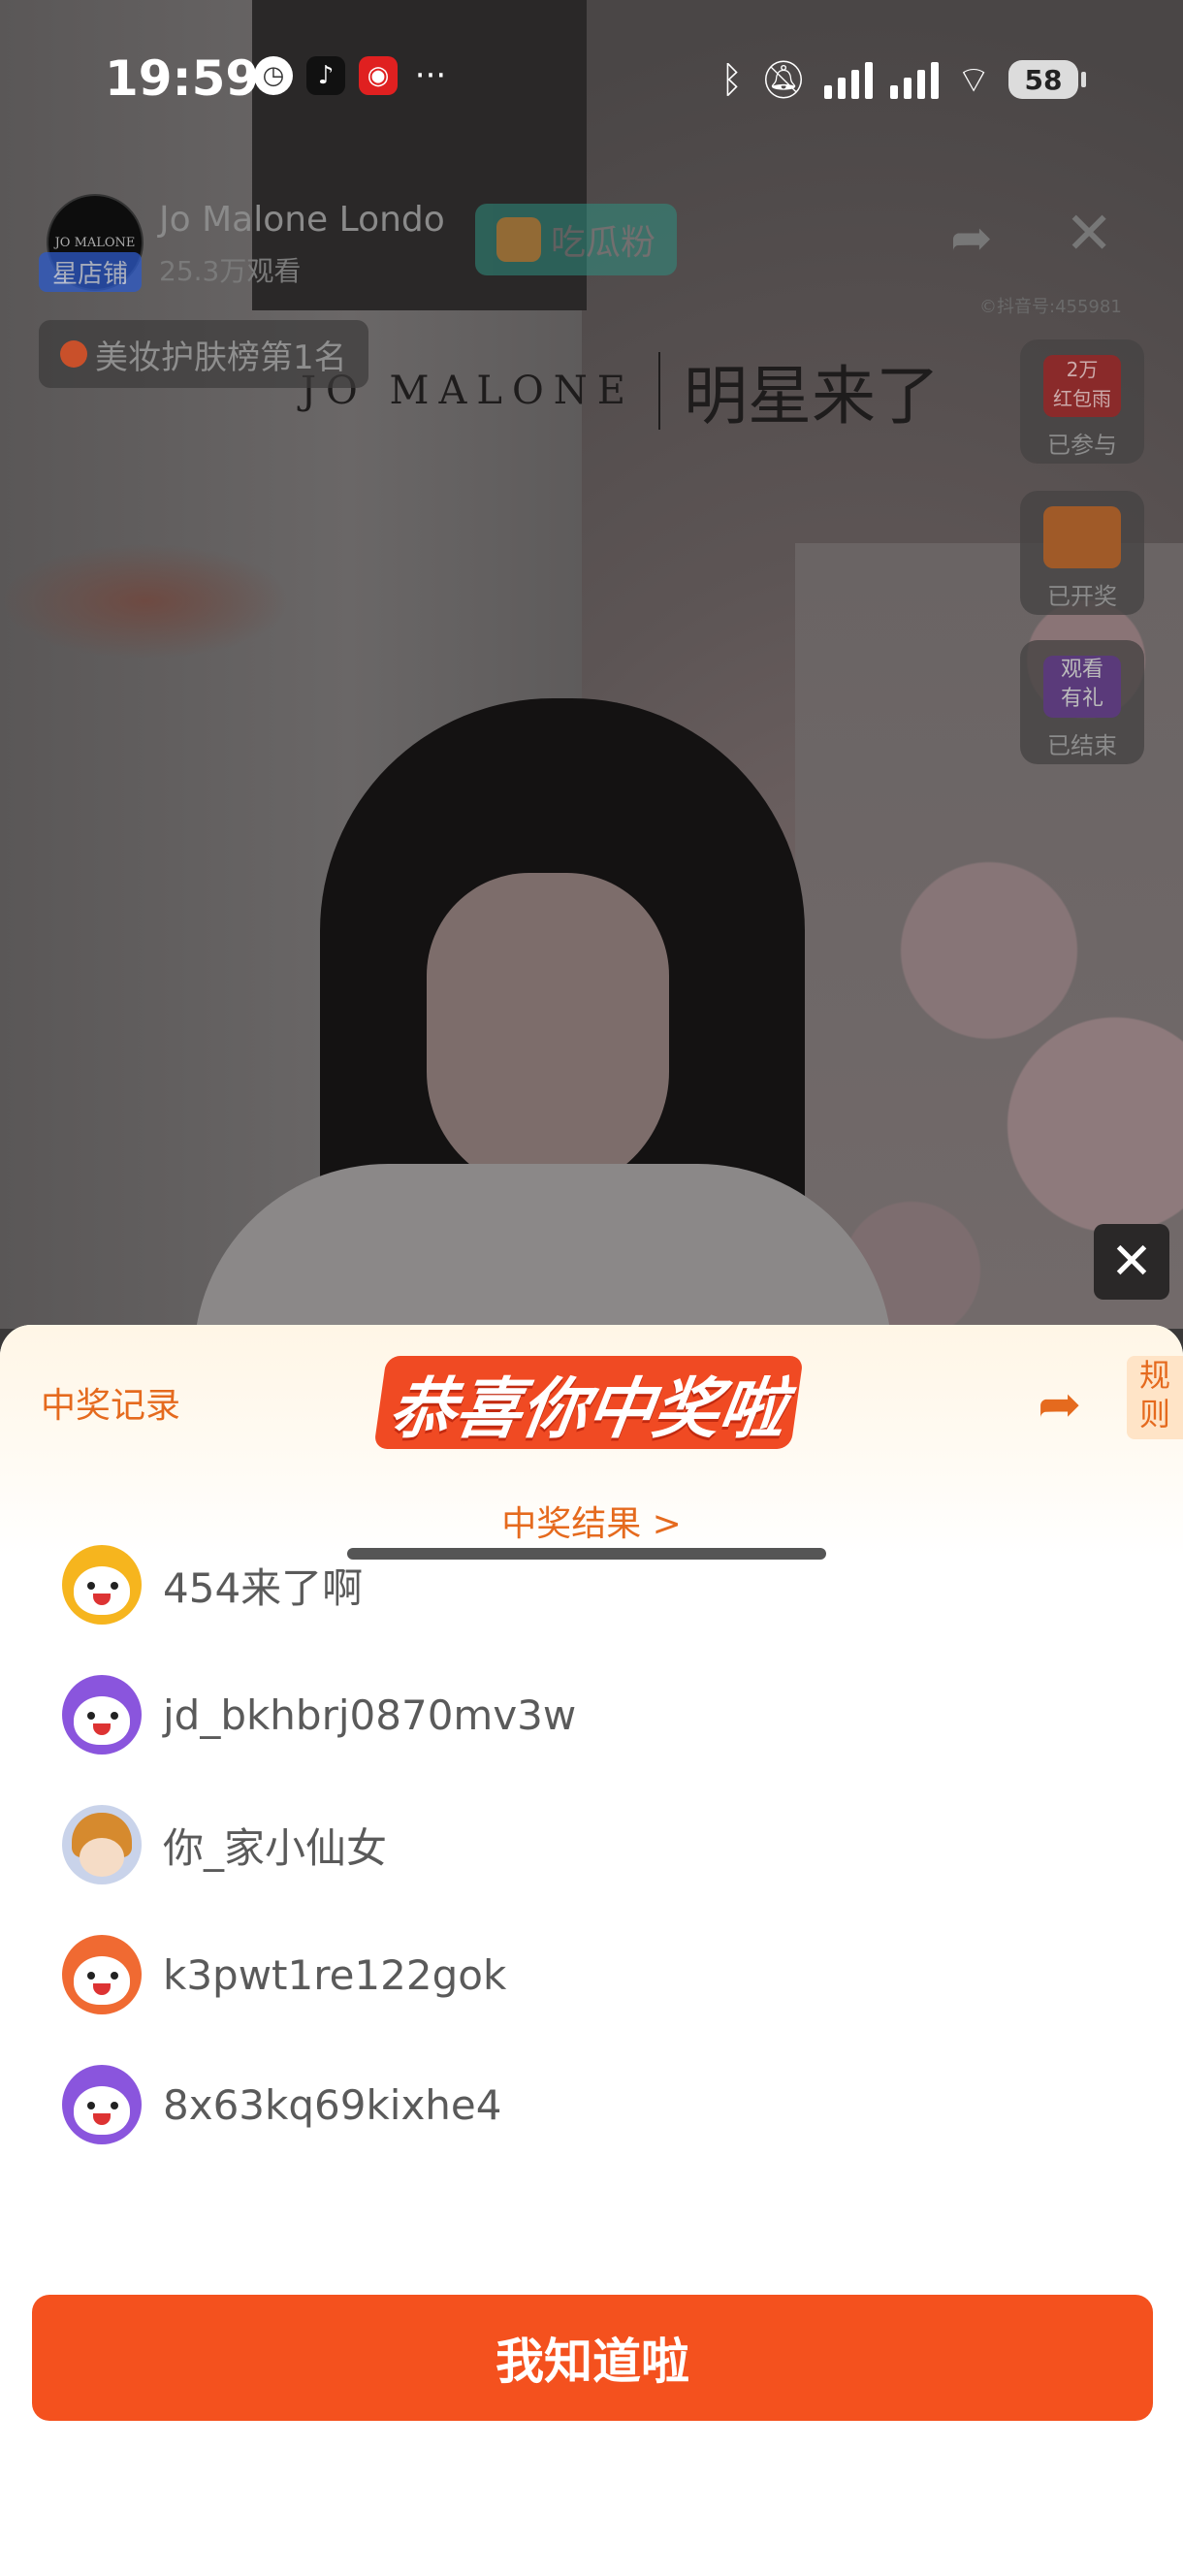 Image resolution: width=1183 pixels, height=2576 pixels. I want to click on fan-club-button: 吃瓜粉, so click(576, 239).